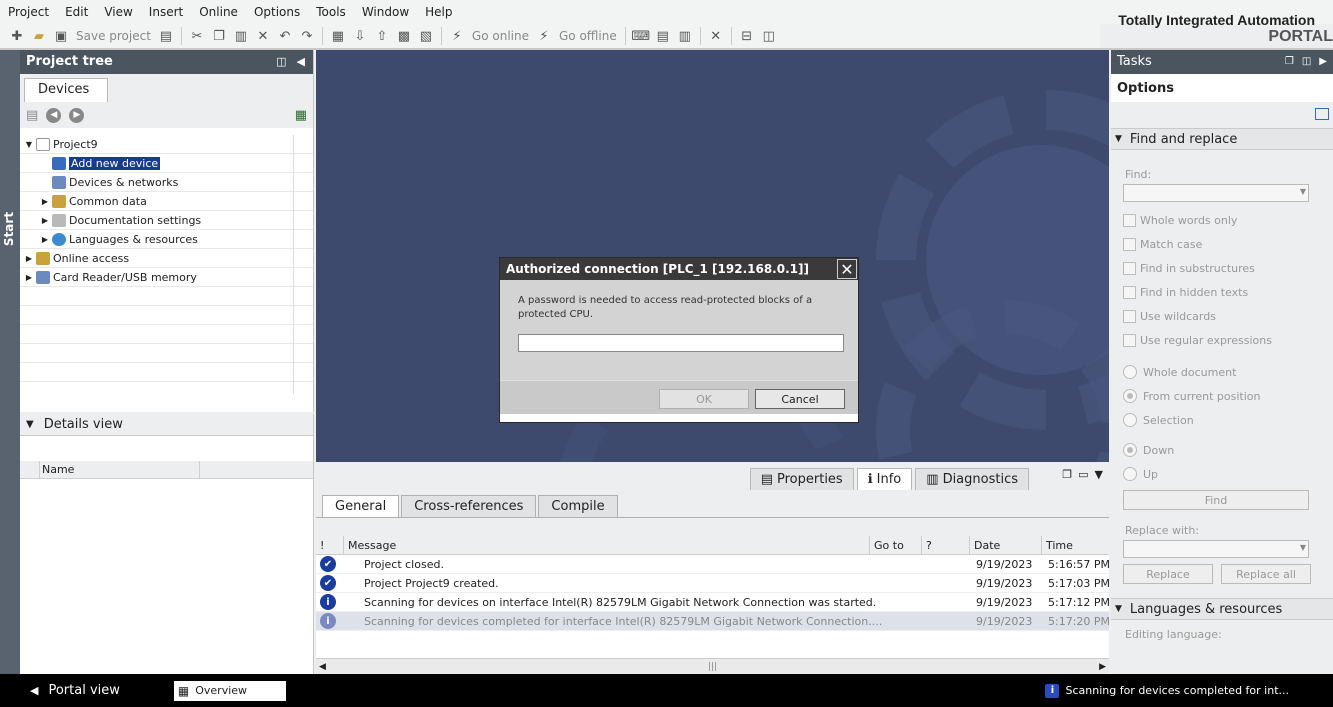 The height and width of the screenshot is (707, 1333). I want to click on go-offline-icon: ⚡, so click(544, 36).